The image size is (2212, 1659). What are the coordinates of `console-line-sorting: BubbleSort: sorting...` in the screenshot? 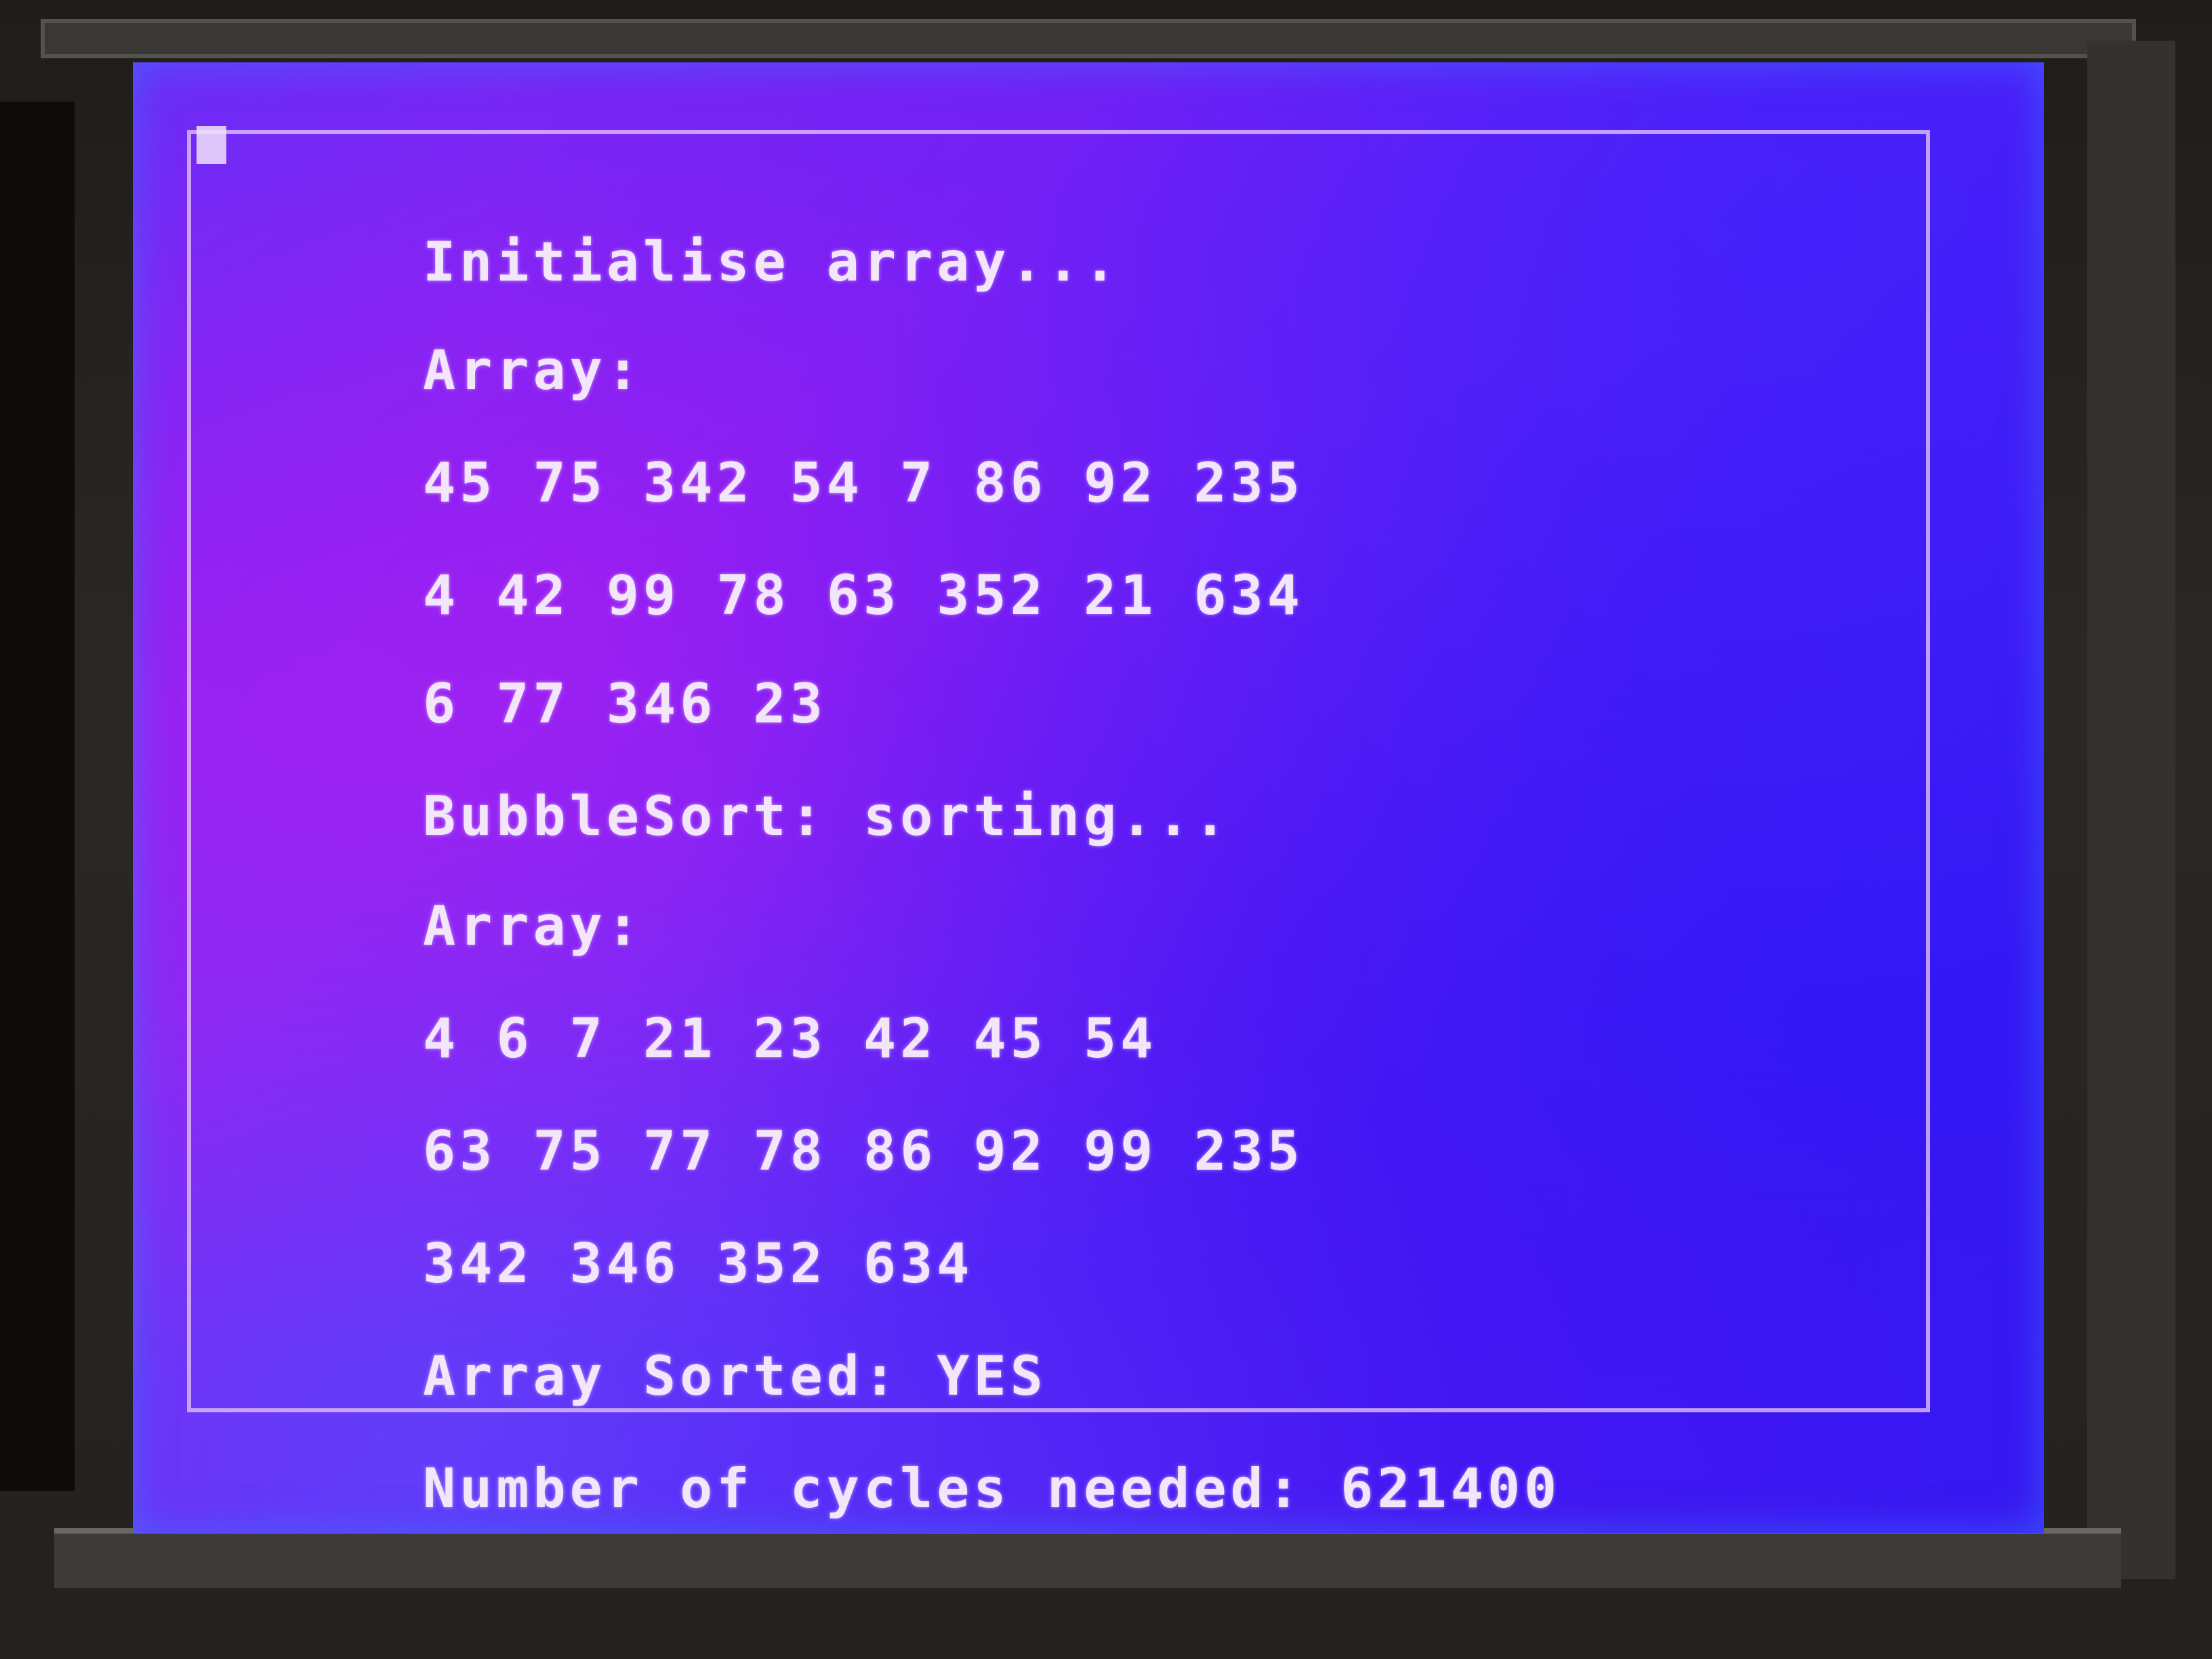 It's located at (827, 817).